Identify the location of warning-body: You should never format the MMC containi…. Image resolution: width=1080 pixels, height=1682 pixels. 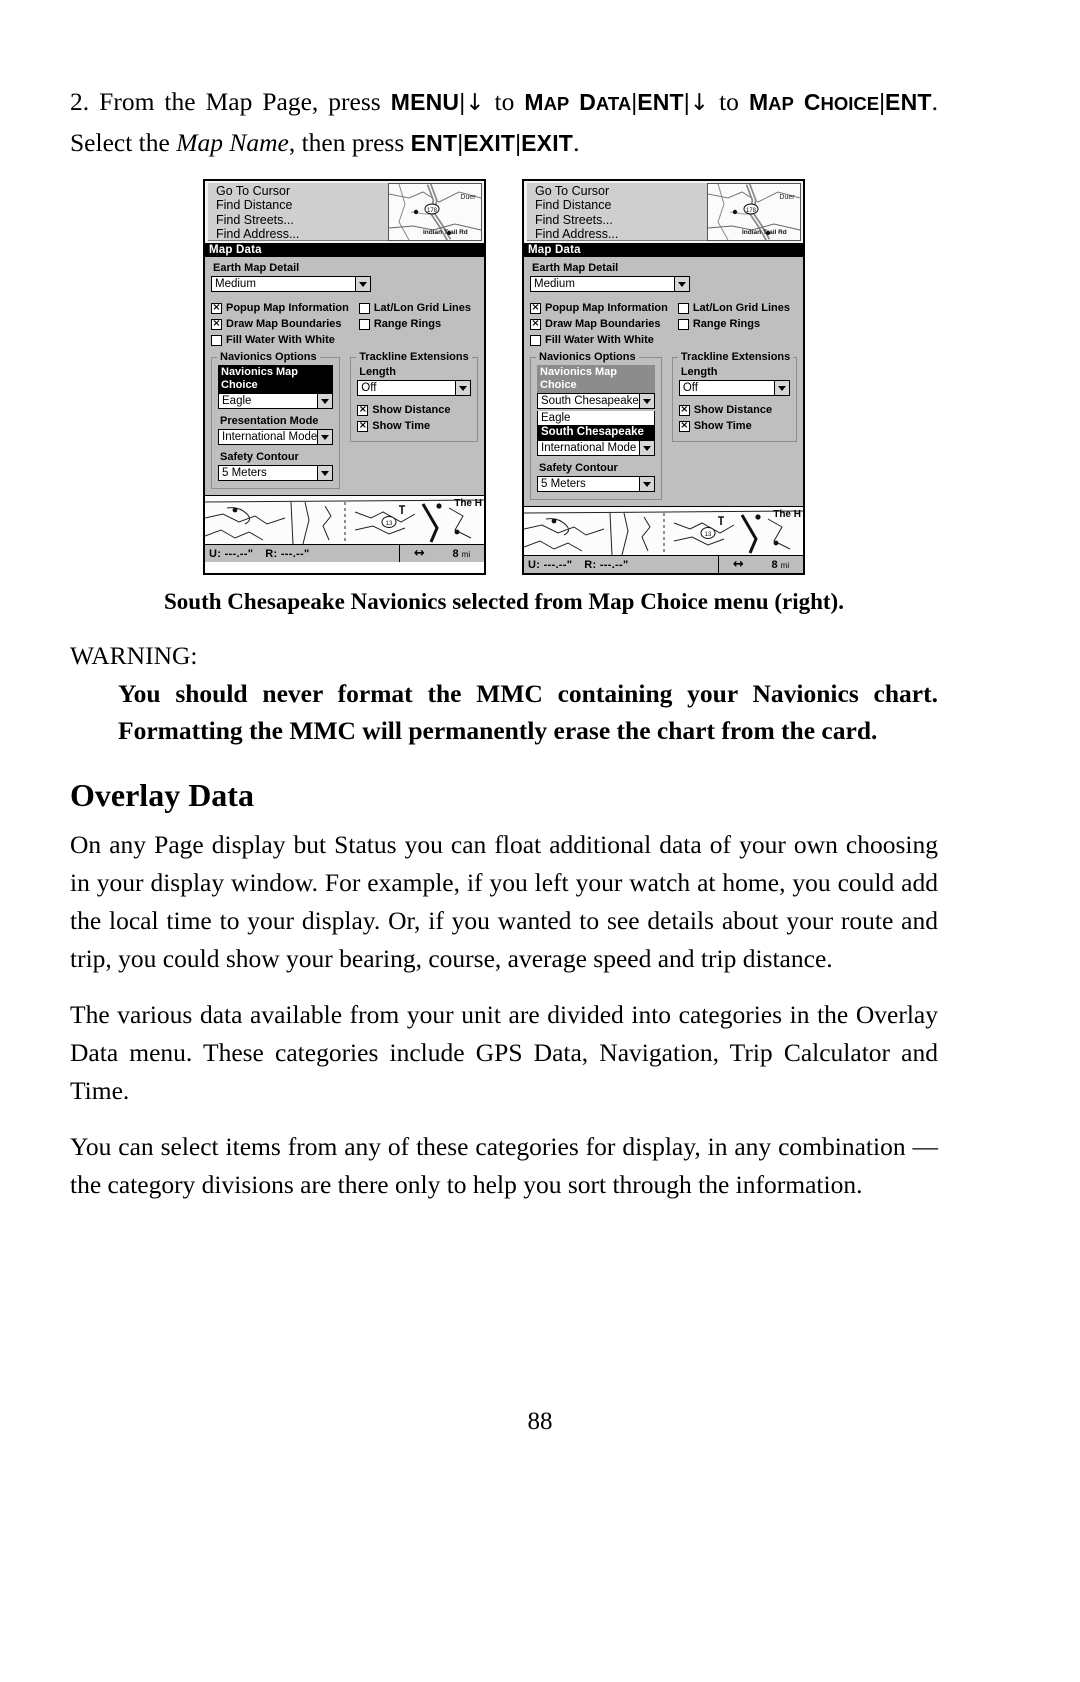
(528, 712).